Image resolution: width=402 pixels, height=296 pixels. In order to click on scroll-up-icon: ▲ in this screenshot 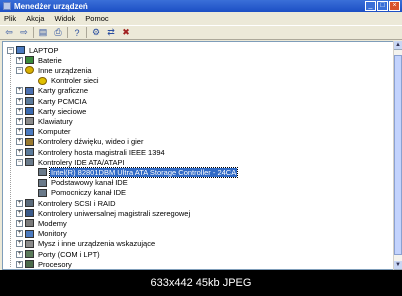, I will do `click(398, 45)`.